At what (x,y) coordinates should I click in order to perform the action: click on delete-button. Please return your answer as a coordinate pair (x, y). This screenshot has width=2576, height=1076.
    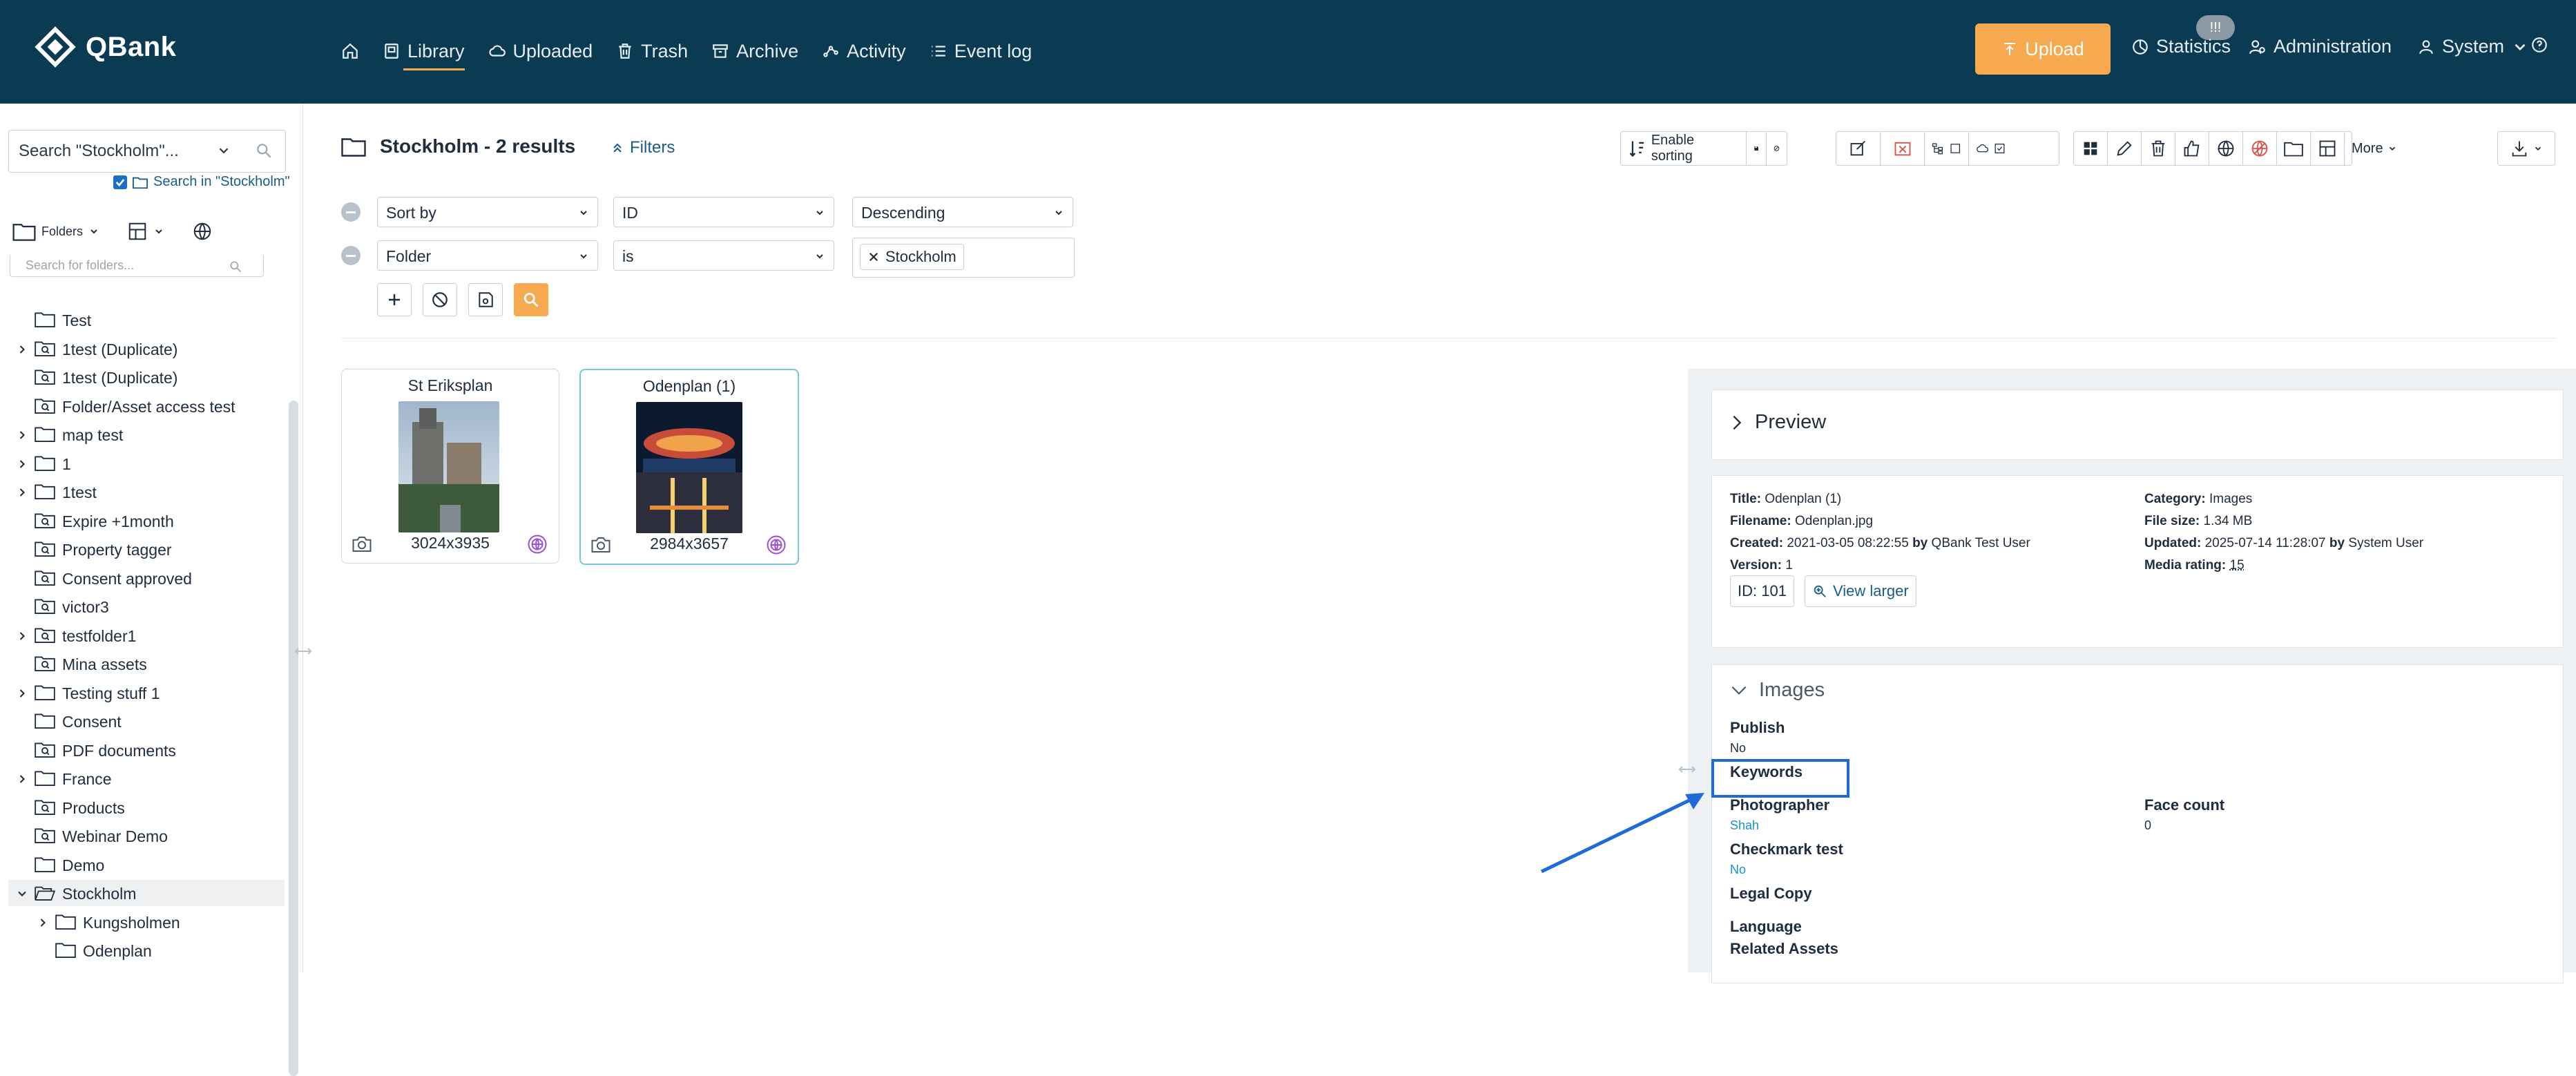
    Looking at the image, I should click on (2158, 148).